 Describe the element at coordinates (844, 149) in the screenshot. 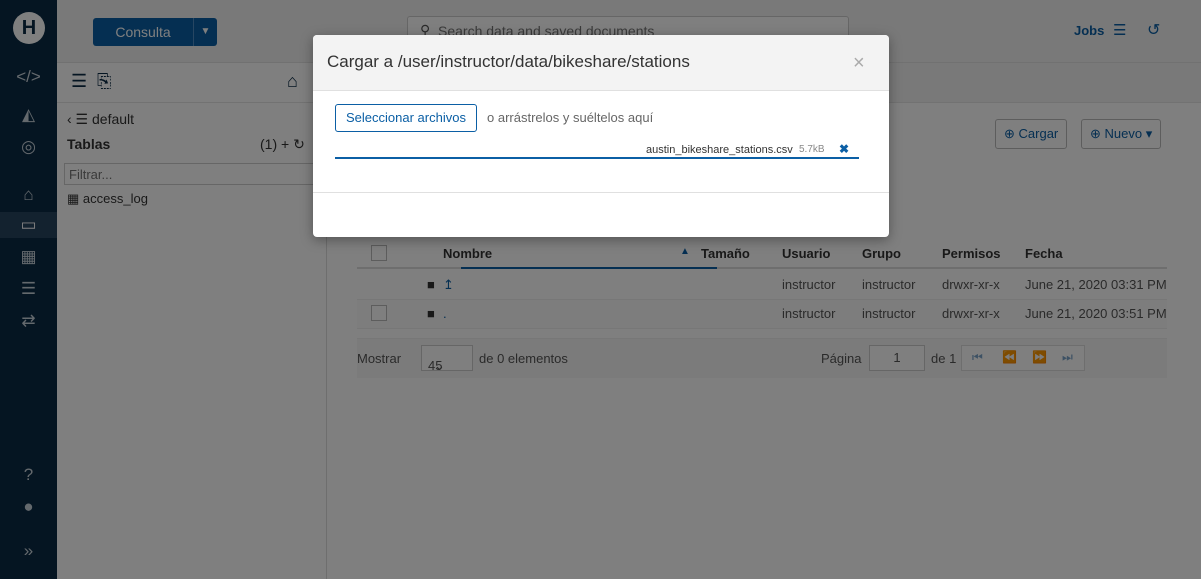

I see `remove-file-icon: ✖` at that location.